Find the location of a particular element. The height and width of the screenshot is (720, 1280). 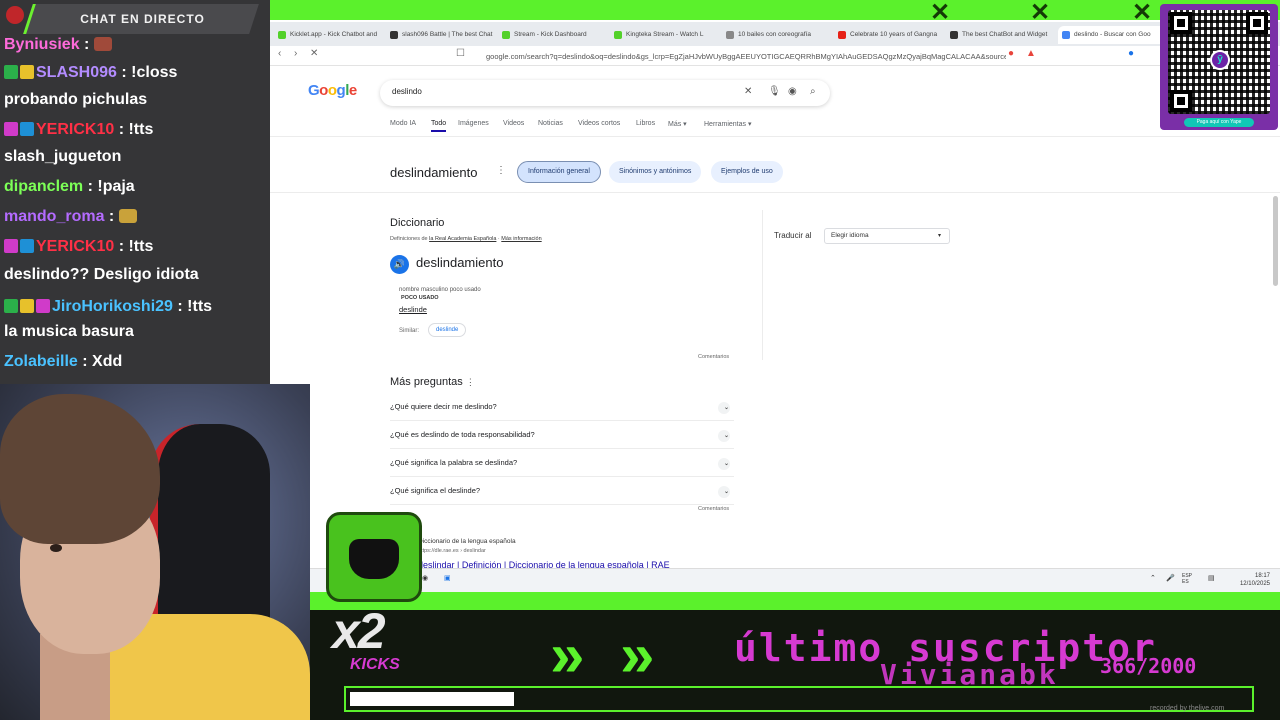

profile-icon: ● is located at coordinates (1131, 53).